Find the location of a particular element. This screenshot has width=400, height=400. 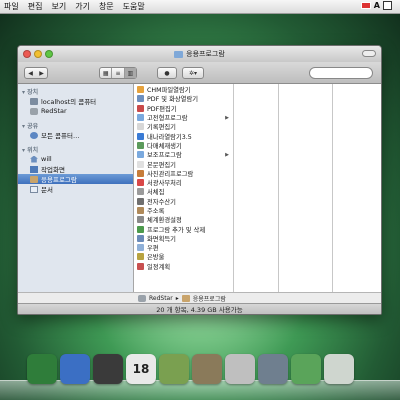

browser-icon is located at coordinates (75, 369).